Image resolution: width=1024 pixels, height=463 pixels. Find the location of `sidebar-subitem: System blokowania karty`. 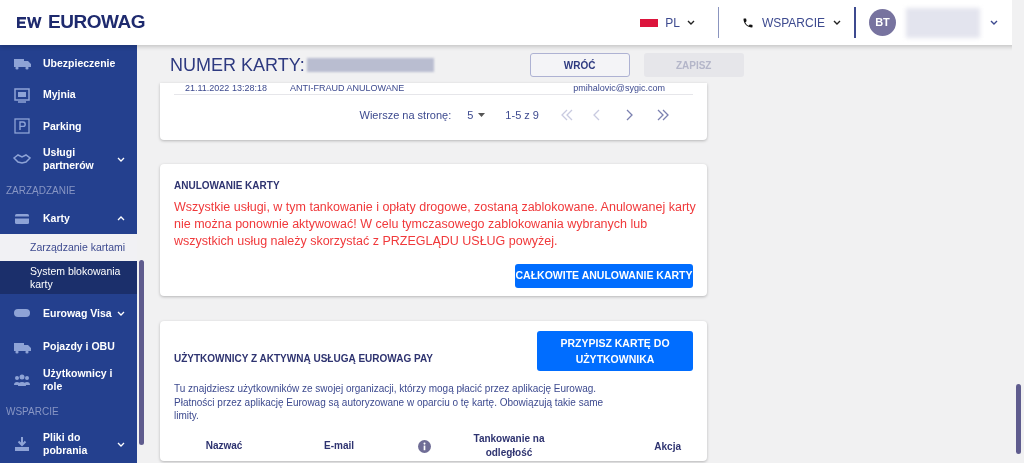

sidebar-subitem: System blokowania karty is located at coordinates (68, 278).